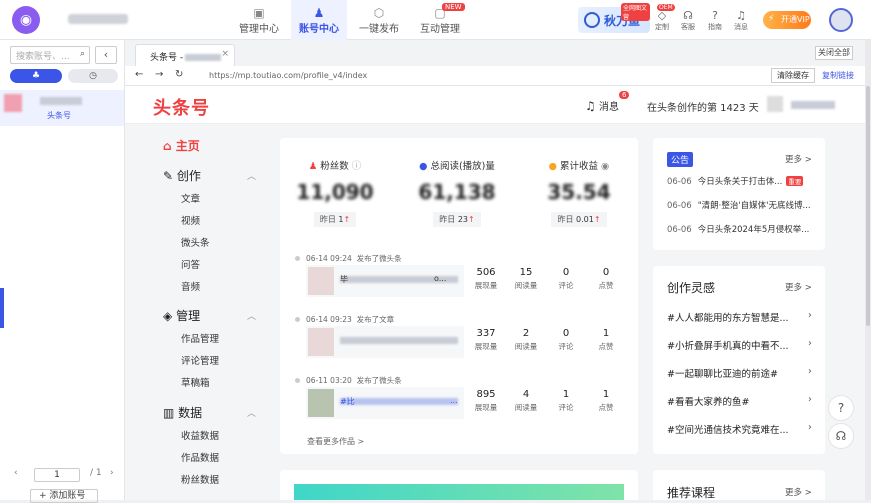  I want to click on important-tag: 重要, so click(795, 181).